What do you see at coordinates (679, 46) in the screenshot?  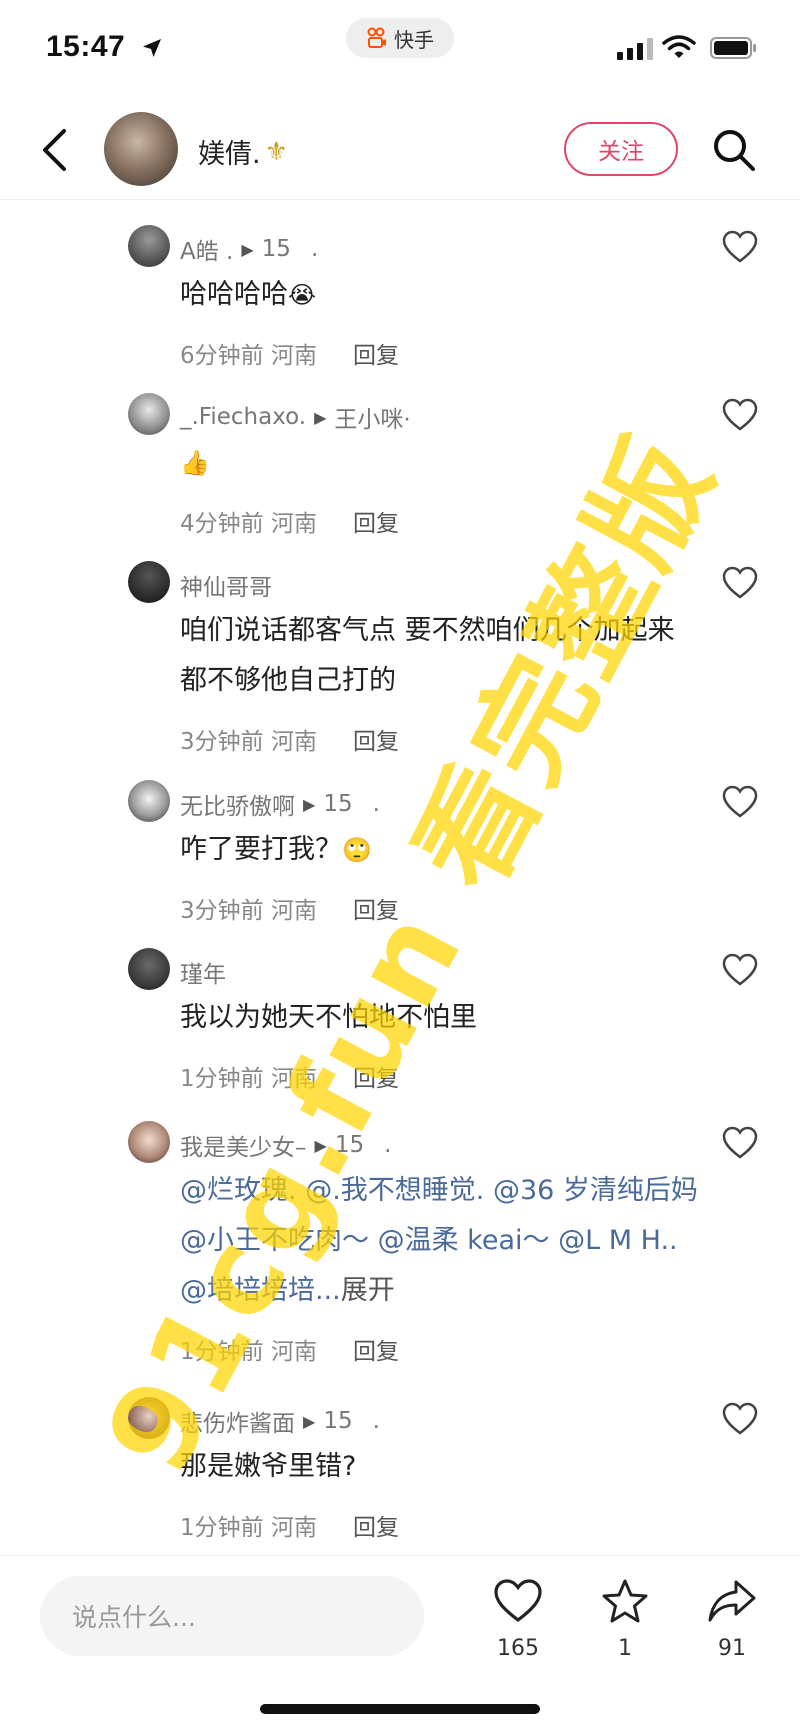 I see `wifi-icon` at bounding box center [679, 46].